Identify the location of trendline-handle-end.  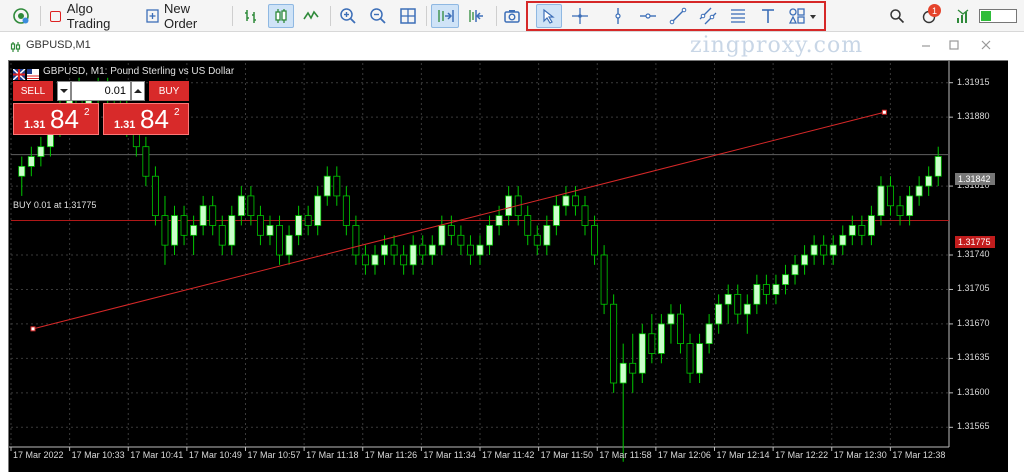
(884, 112).